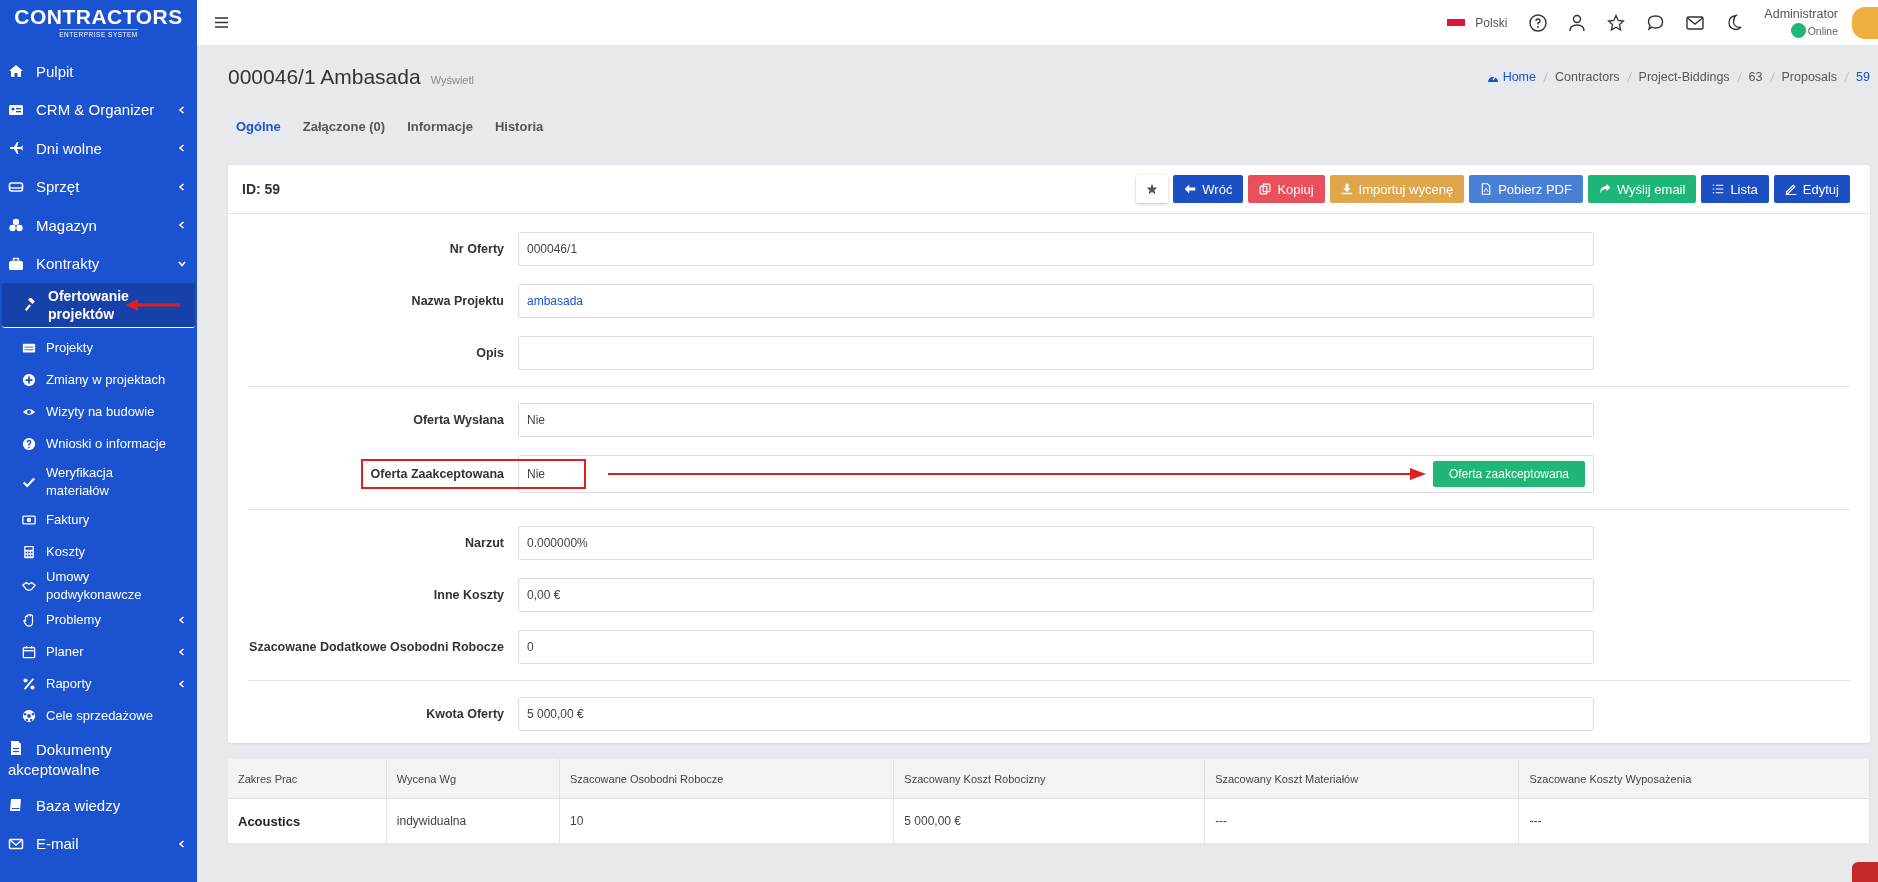  What do you see at coordinates (98, 109) in the screenshot?
I see `sidebar-item: CRM & Organizer` at bounding box center [98, 109].